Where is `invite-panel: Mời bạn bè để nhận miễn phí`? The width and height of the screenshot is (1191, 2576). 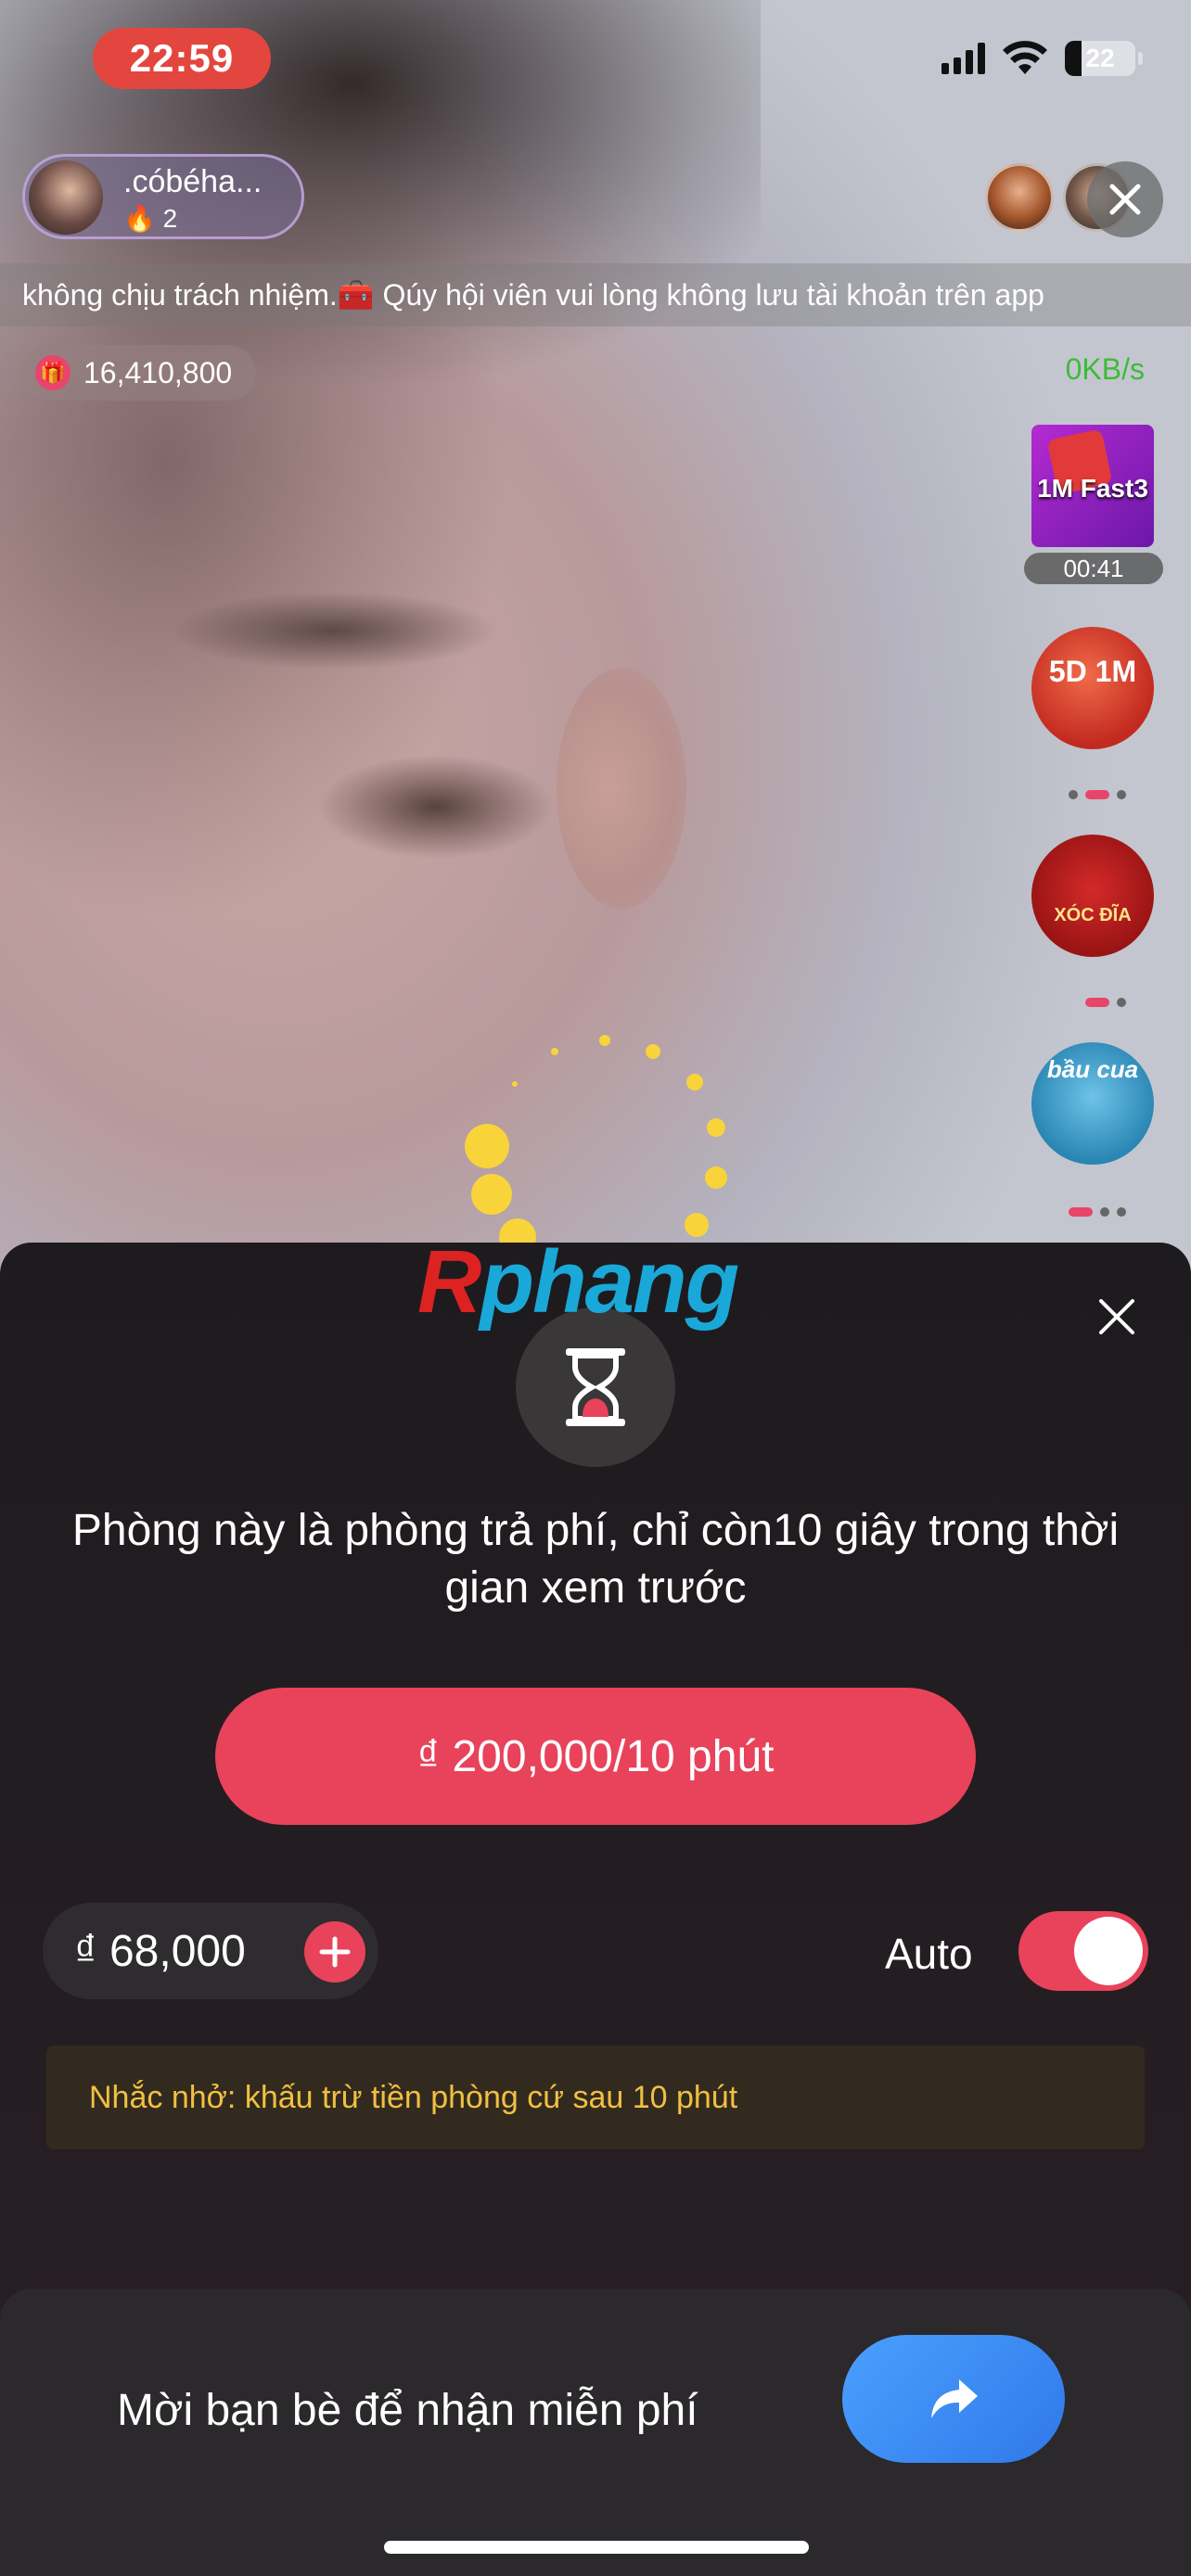 invite-panel: Mời bạn bè để nhận miễn phí is located at coordinates (595, 2433).